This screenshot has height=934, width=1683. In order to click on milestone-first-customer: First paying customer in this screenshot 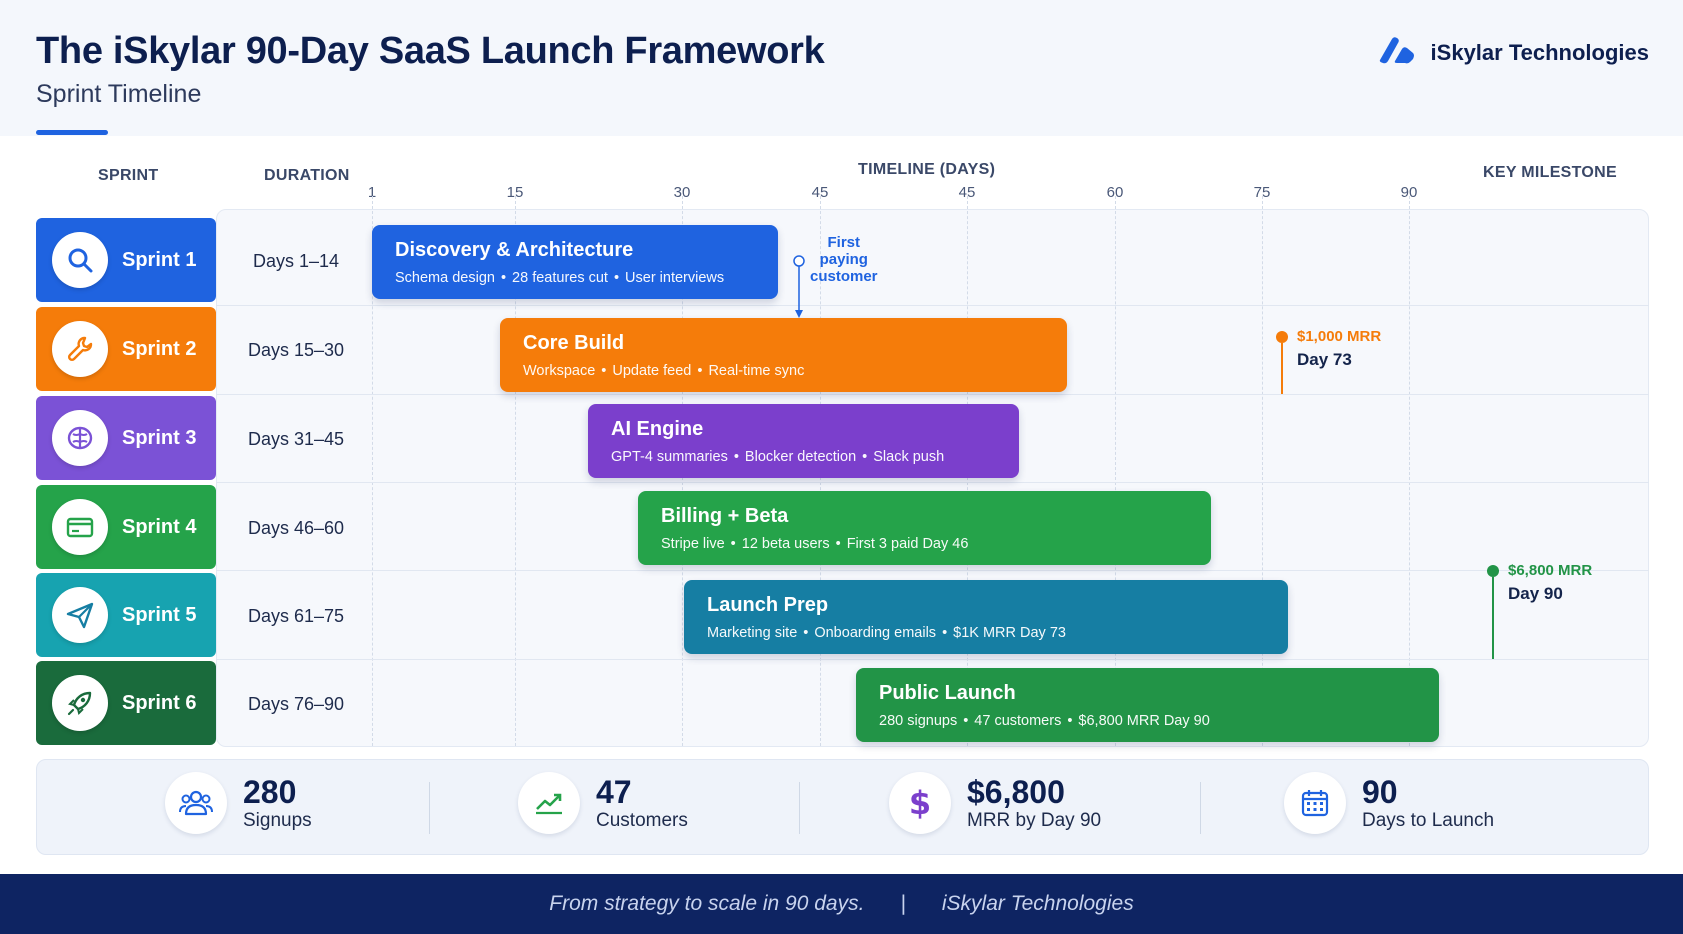, I will do `click(844, 259)`.